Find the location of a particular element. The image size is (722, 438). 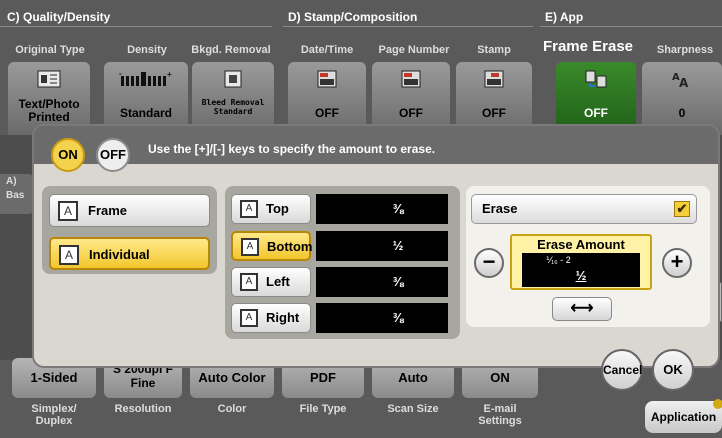

bkgd-removal-value: Bleed Removal Standard is located at coordinates (233, 107).